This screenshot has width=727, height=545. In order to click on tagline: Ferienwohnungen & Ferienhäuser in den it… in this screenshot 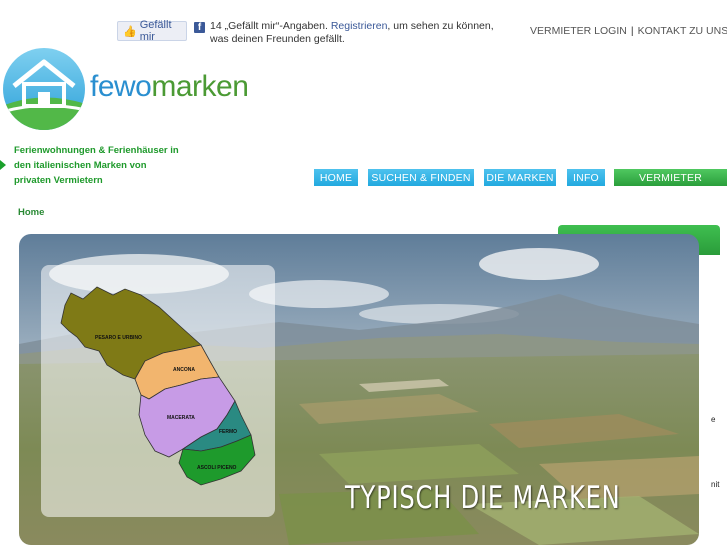, I will do `click(96, 165)`.